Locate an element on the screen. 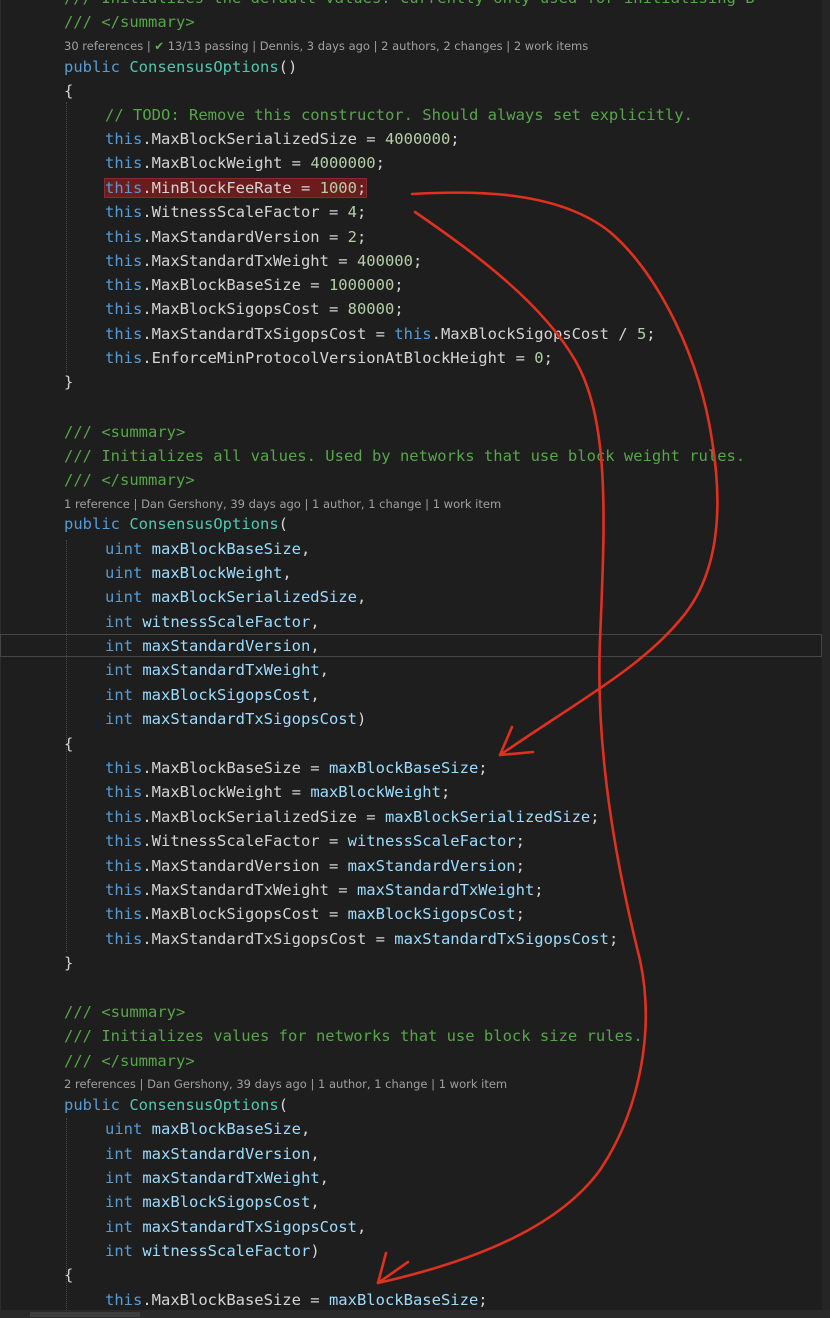  scrollbar-thumb is located at coordinates (85, 1314).